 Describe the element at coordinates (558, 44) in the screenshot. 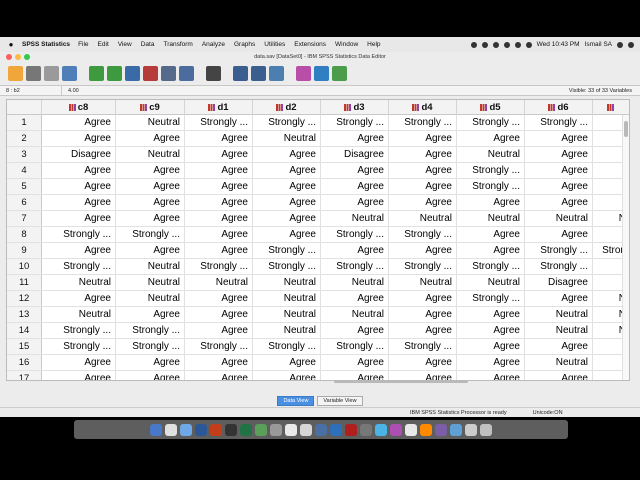

I see `clock-text: Wed 10:43 PM` at that location.